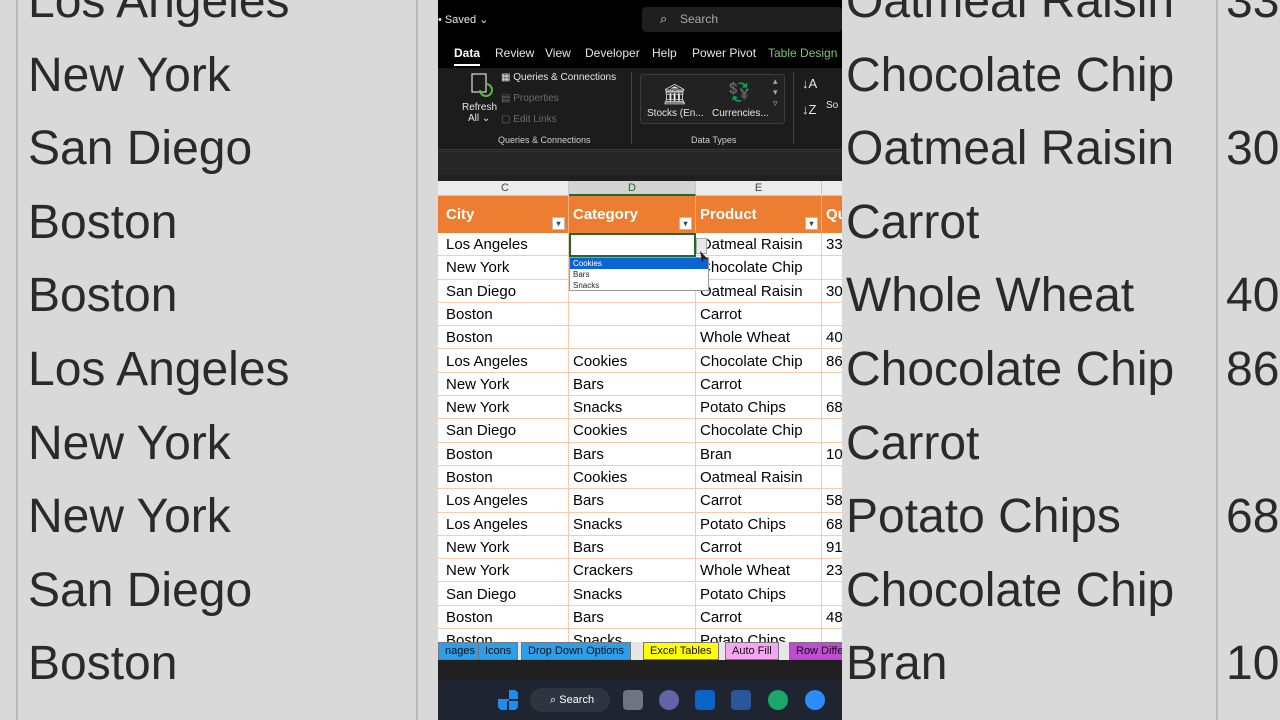 The height and width of the screenshot is (720, 1280). What do you see at coordinates (775, 92) in the screenshot?
I see `gallery-scroll-icon: ▴ ▾ ▿` at bounding box center [775, 92].